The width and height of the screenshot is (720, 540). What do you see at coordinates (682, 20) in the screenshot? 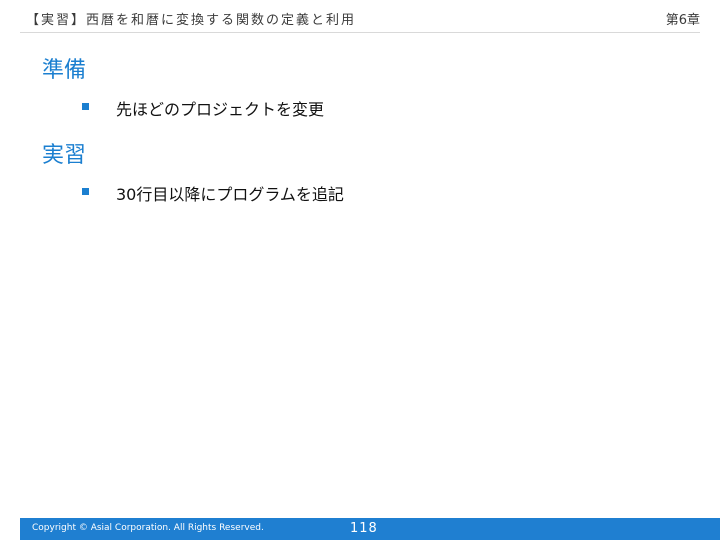
I see `chapter-label: 第6章` at bounding box center [682, 20].